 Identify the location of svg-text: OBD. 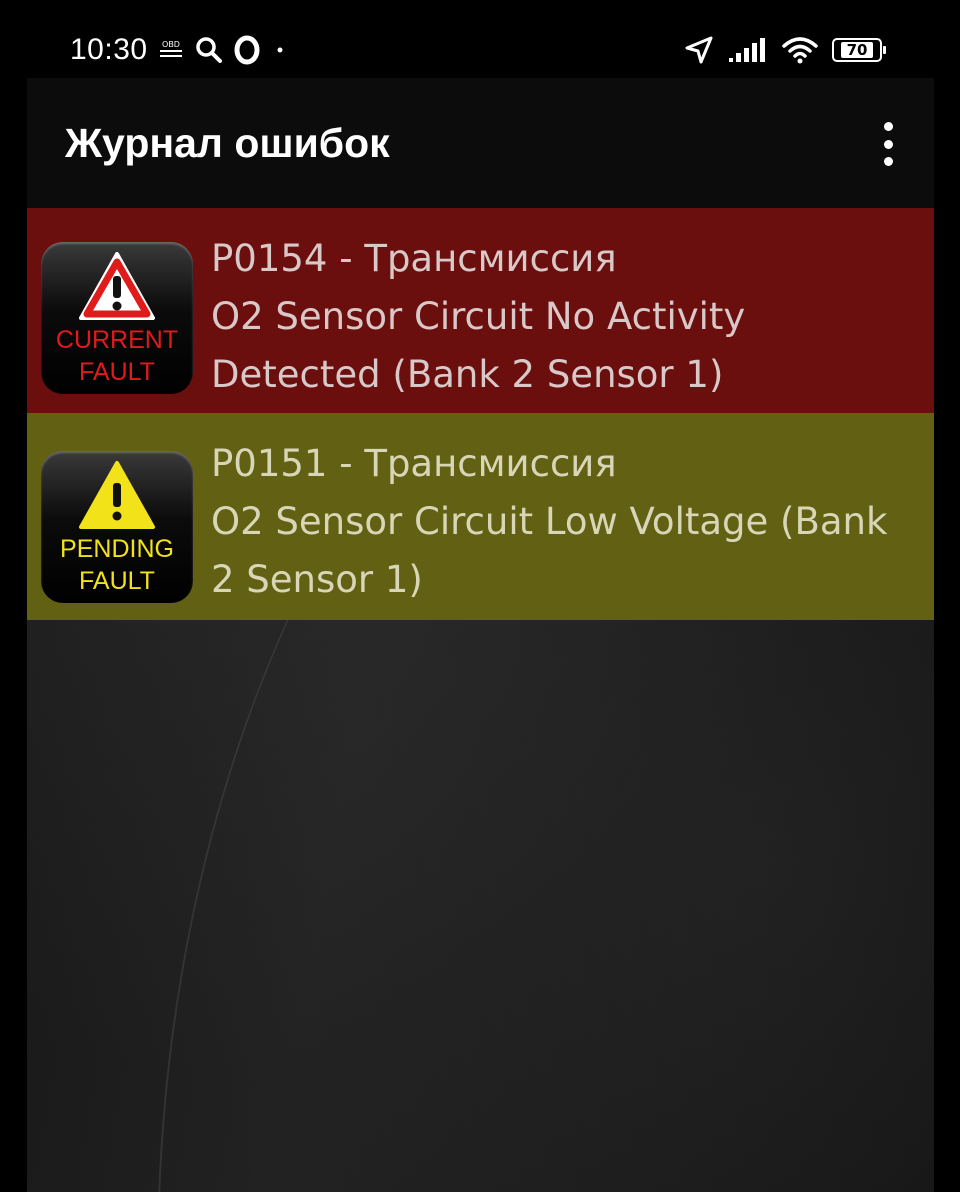
(171, 44).